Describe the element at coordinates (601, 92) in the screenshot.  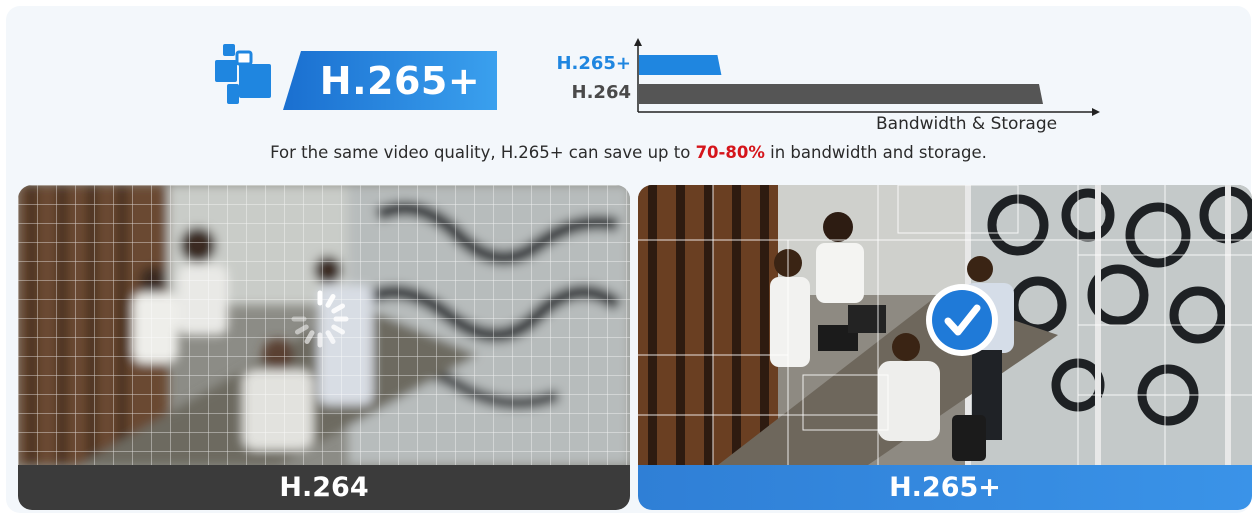
I see `bar-label-h264: H.264` at that location.